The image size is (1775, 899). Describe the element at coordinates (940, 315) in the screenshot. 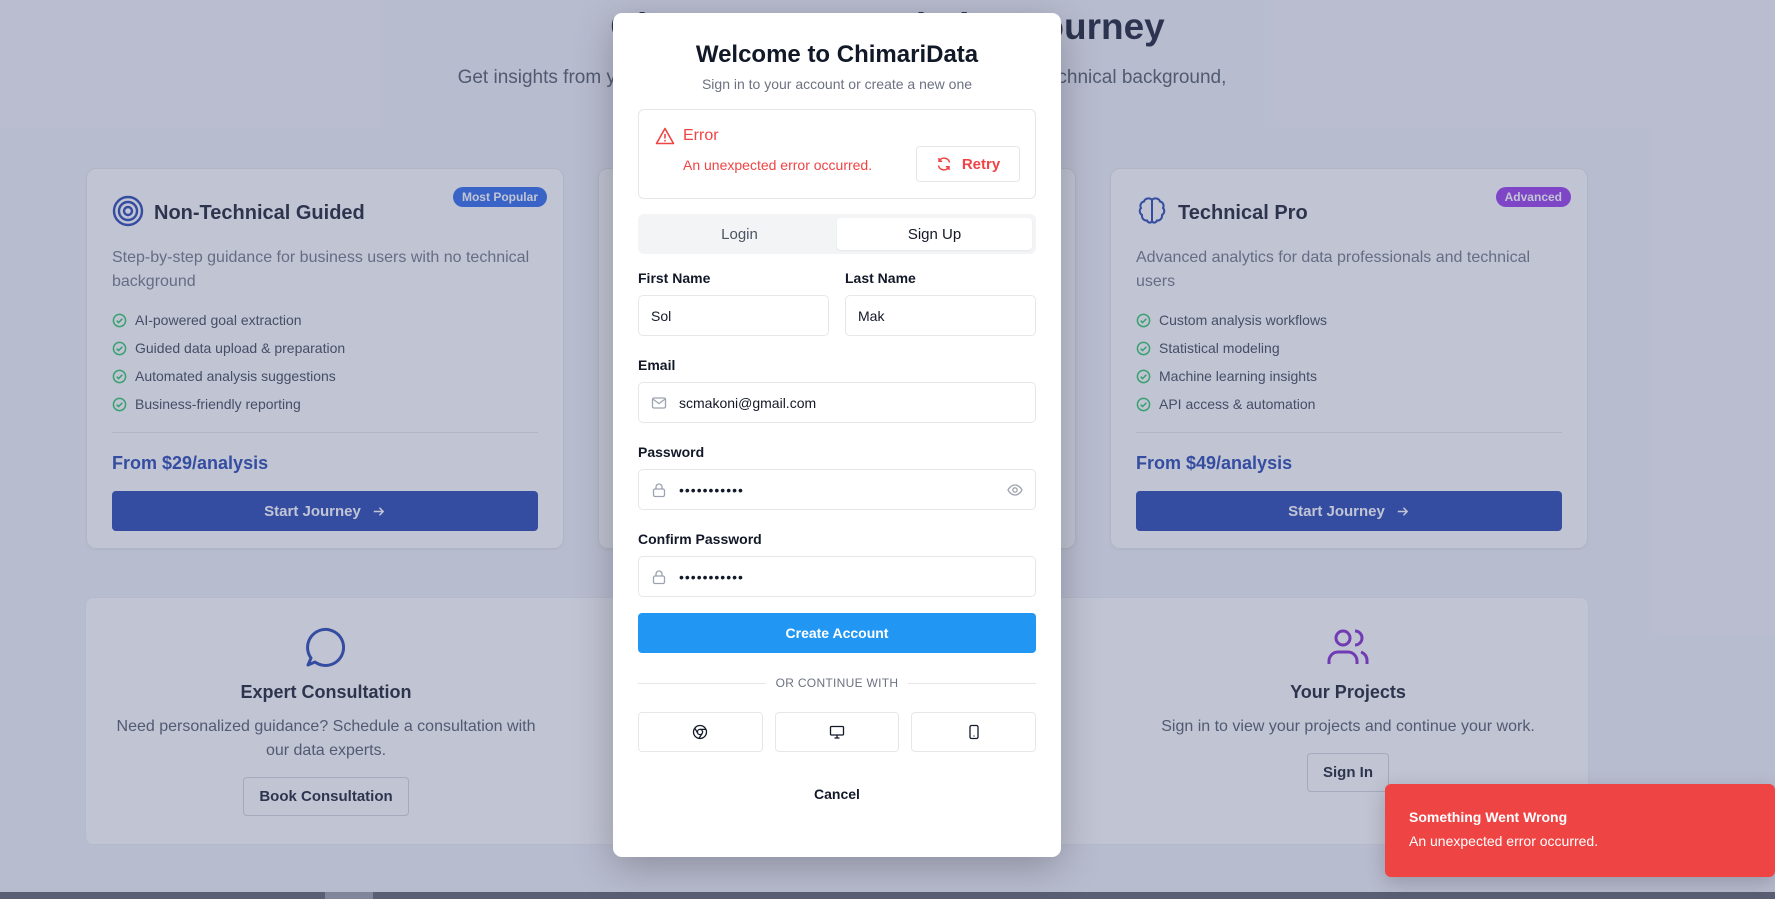

I see `last-name-input: Mak` at that location.